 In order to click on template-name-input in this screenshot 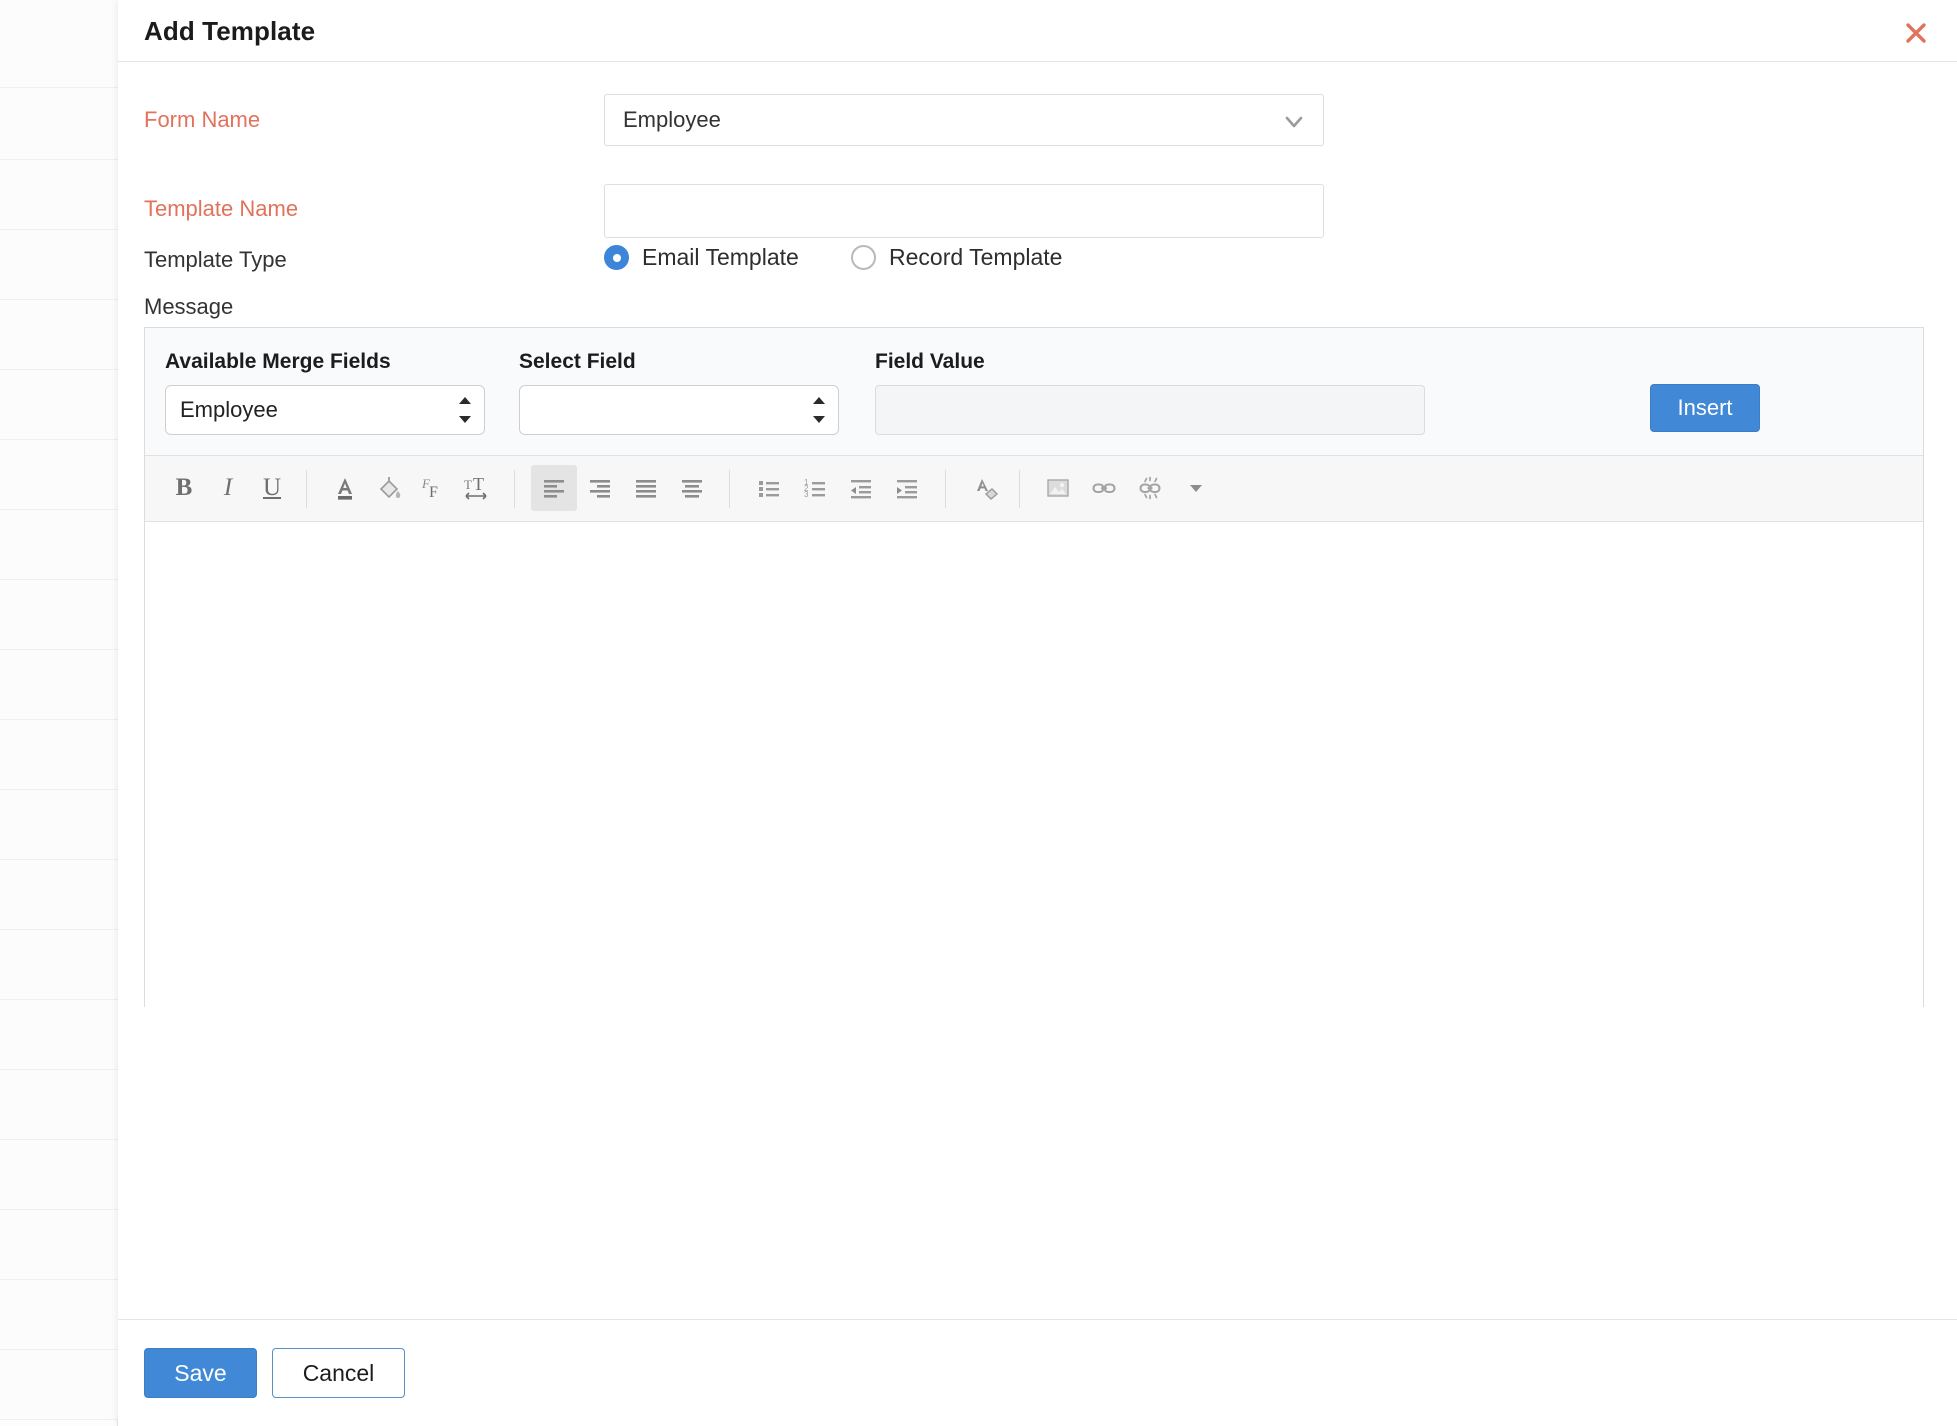, I will do `click(964, 211)`.